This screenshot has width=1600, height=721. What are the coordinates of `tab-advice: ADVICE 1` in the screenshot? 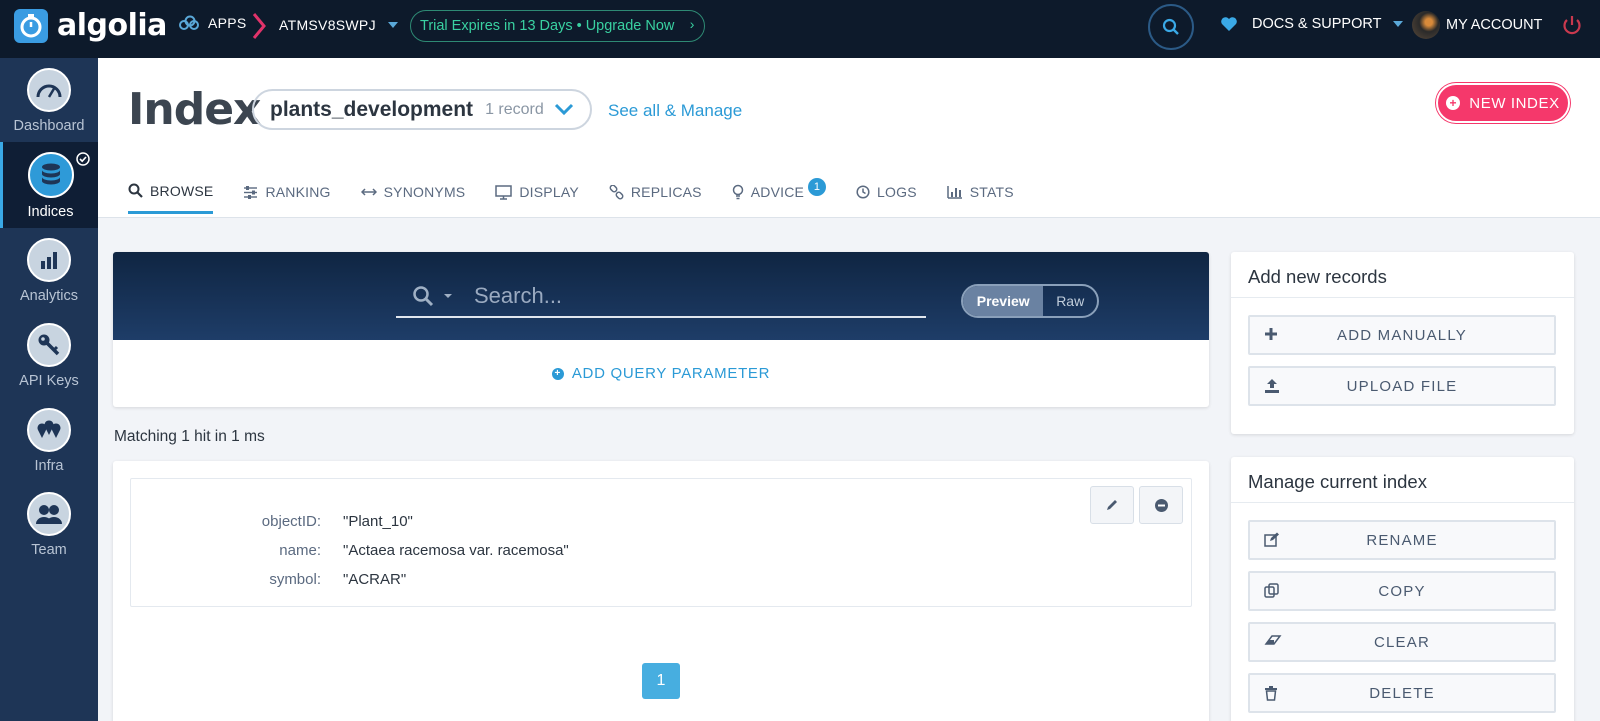 It's located at (779, 192).